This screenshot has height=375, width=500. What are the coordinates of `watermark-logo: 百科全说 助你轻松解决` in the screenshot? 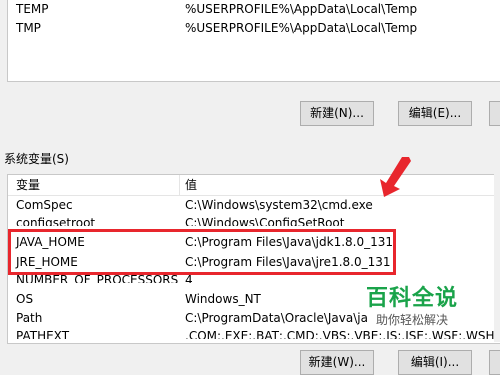 It's located at (412, 307).